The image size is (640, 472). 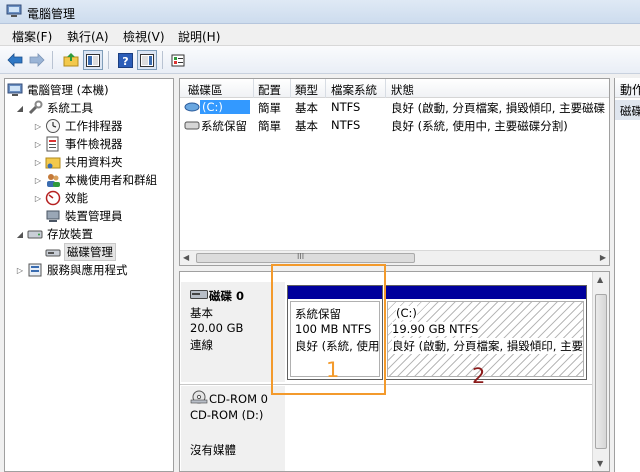 I want to click on scroll-up-icon: ▲, so click(x=600, y=279).